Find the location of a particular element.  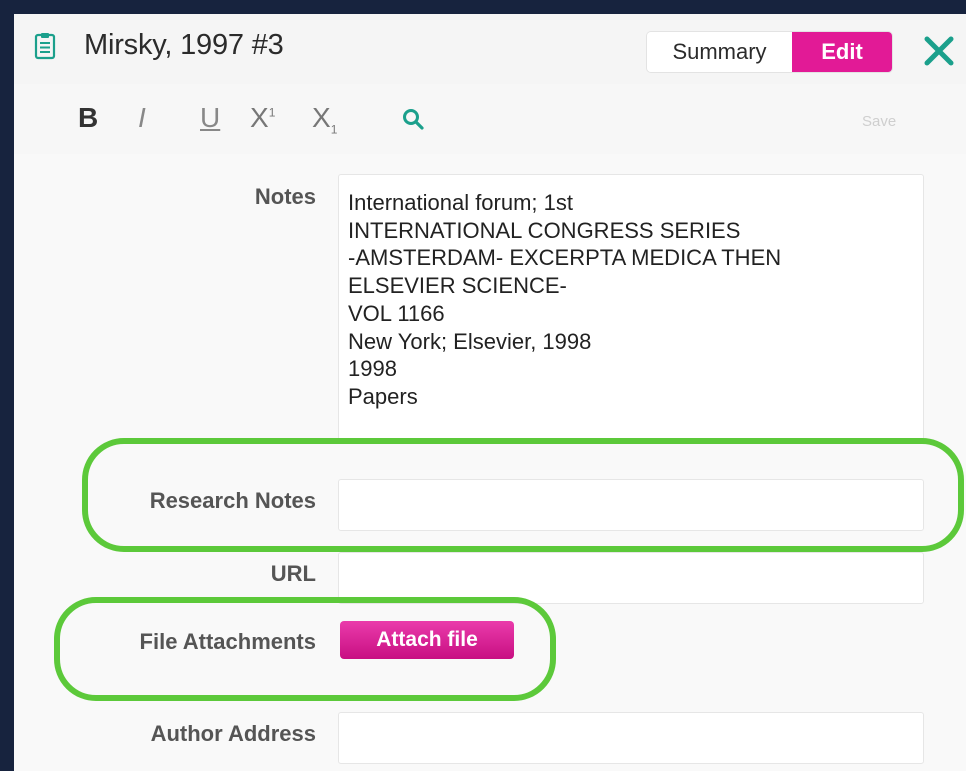

notes-line: -AMSTERDAM- EXCERPTA MEDICA THEN is located at coordinates (565, 258).